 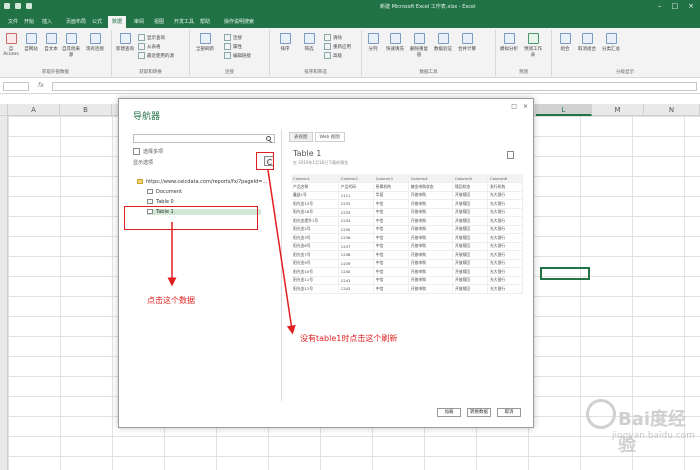 What do you see at coordinates (76, 22) in the screenshot?
I see `tab-page-layout: 页面布局` at bounding box center [76, 22].